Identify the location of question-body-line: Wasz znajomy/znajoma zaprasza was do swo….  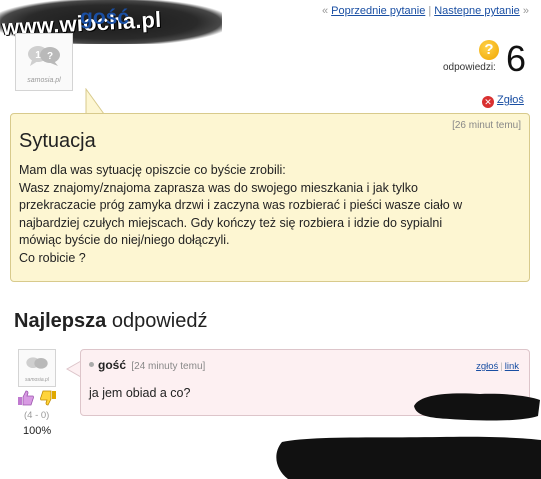
(219, 187).